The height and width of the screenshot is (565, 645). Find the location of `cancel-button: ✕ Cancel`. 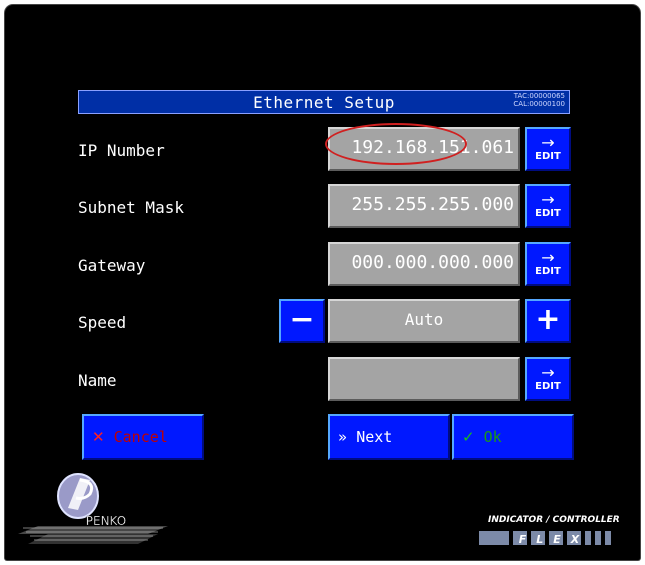

cancel-button: ✕ Cancel is located at coordinates (143, 437).